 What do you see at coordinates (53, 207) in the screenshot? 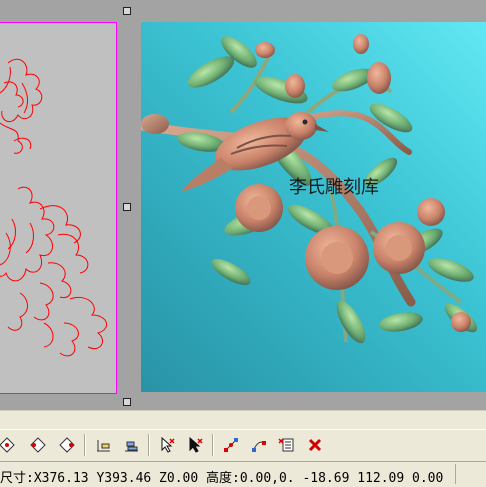
I see `chrysanthemum-vector-outline` at bounding box center [53, 207].